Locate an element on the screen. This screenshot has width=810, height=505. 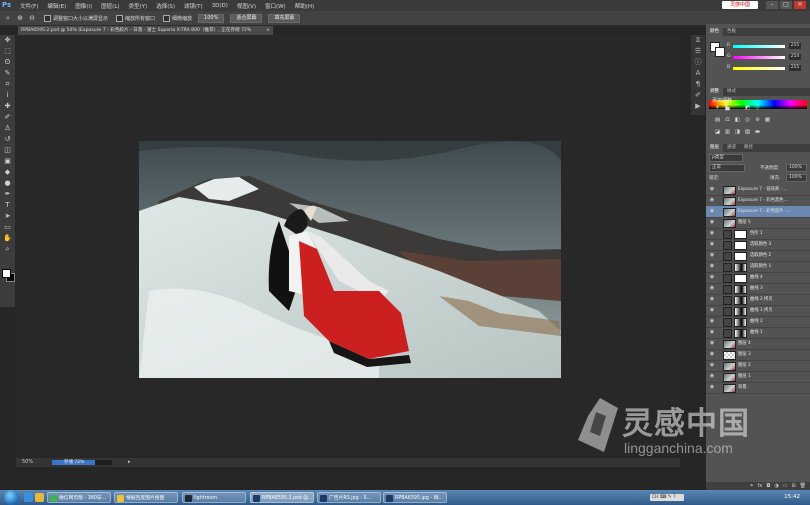
quick-select-tool-icon: ✎ is located at coordinates (7, 73).